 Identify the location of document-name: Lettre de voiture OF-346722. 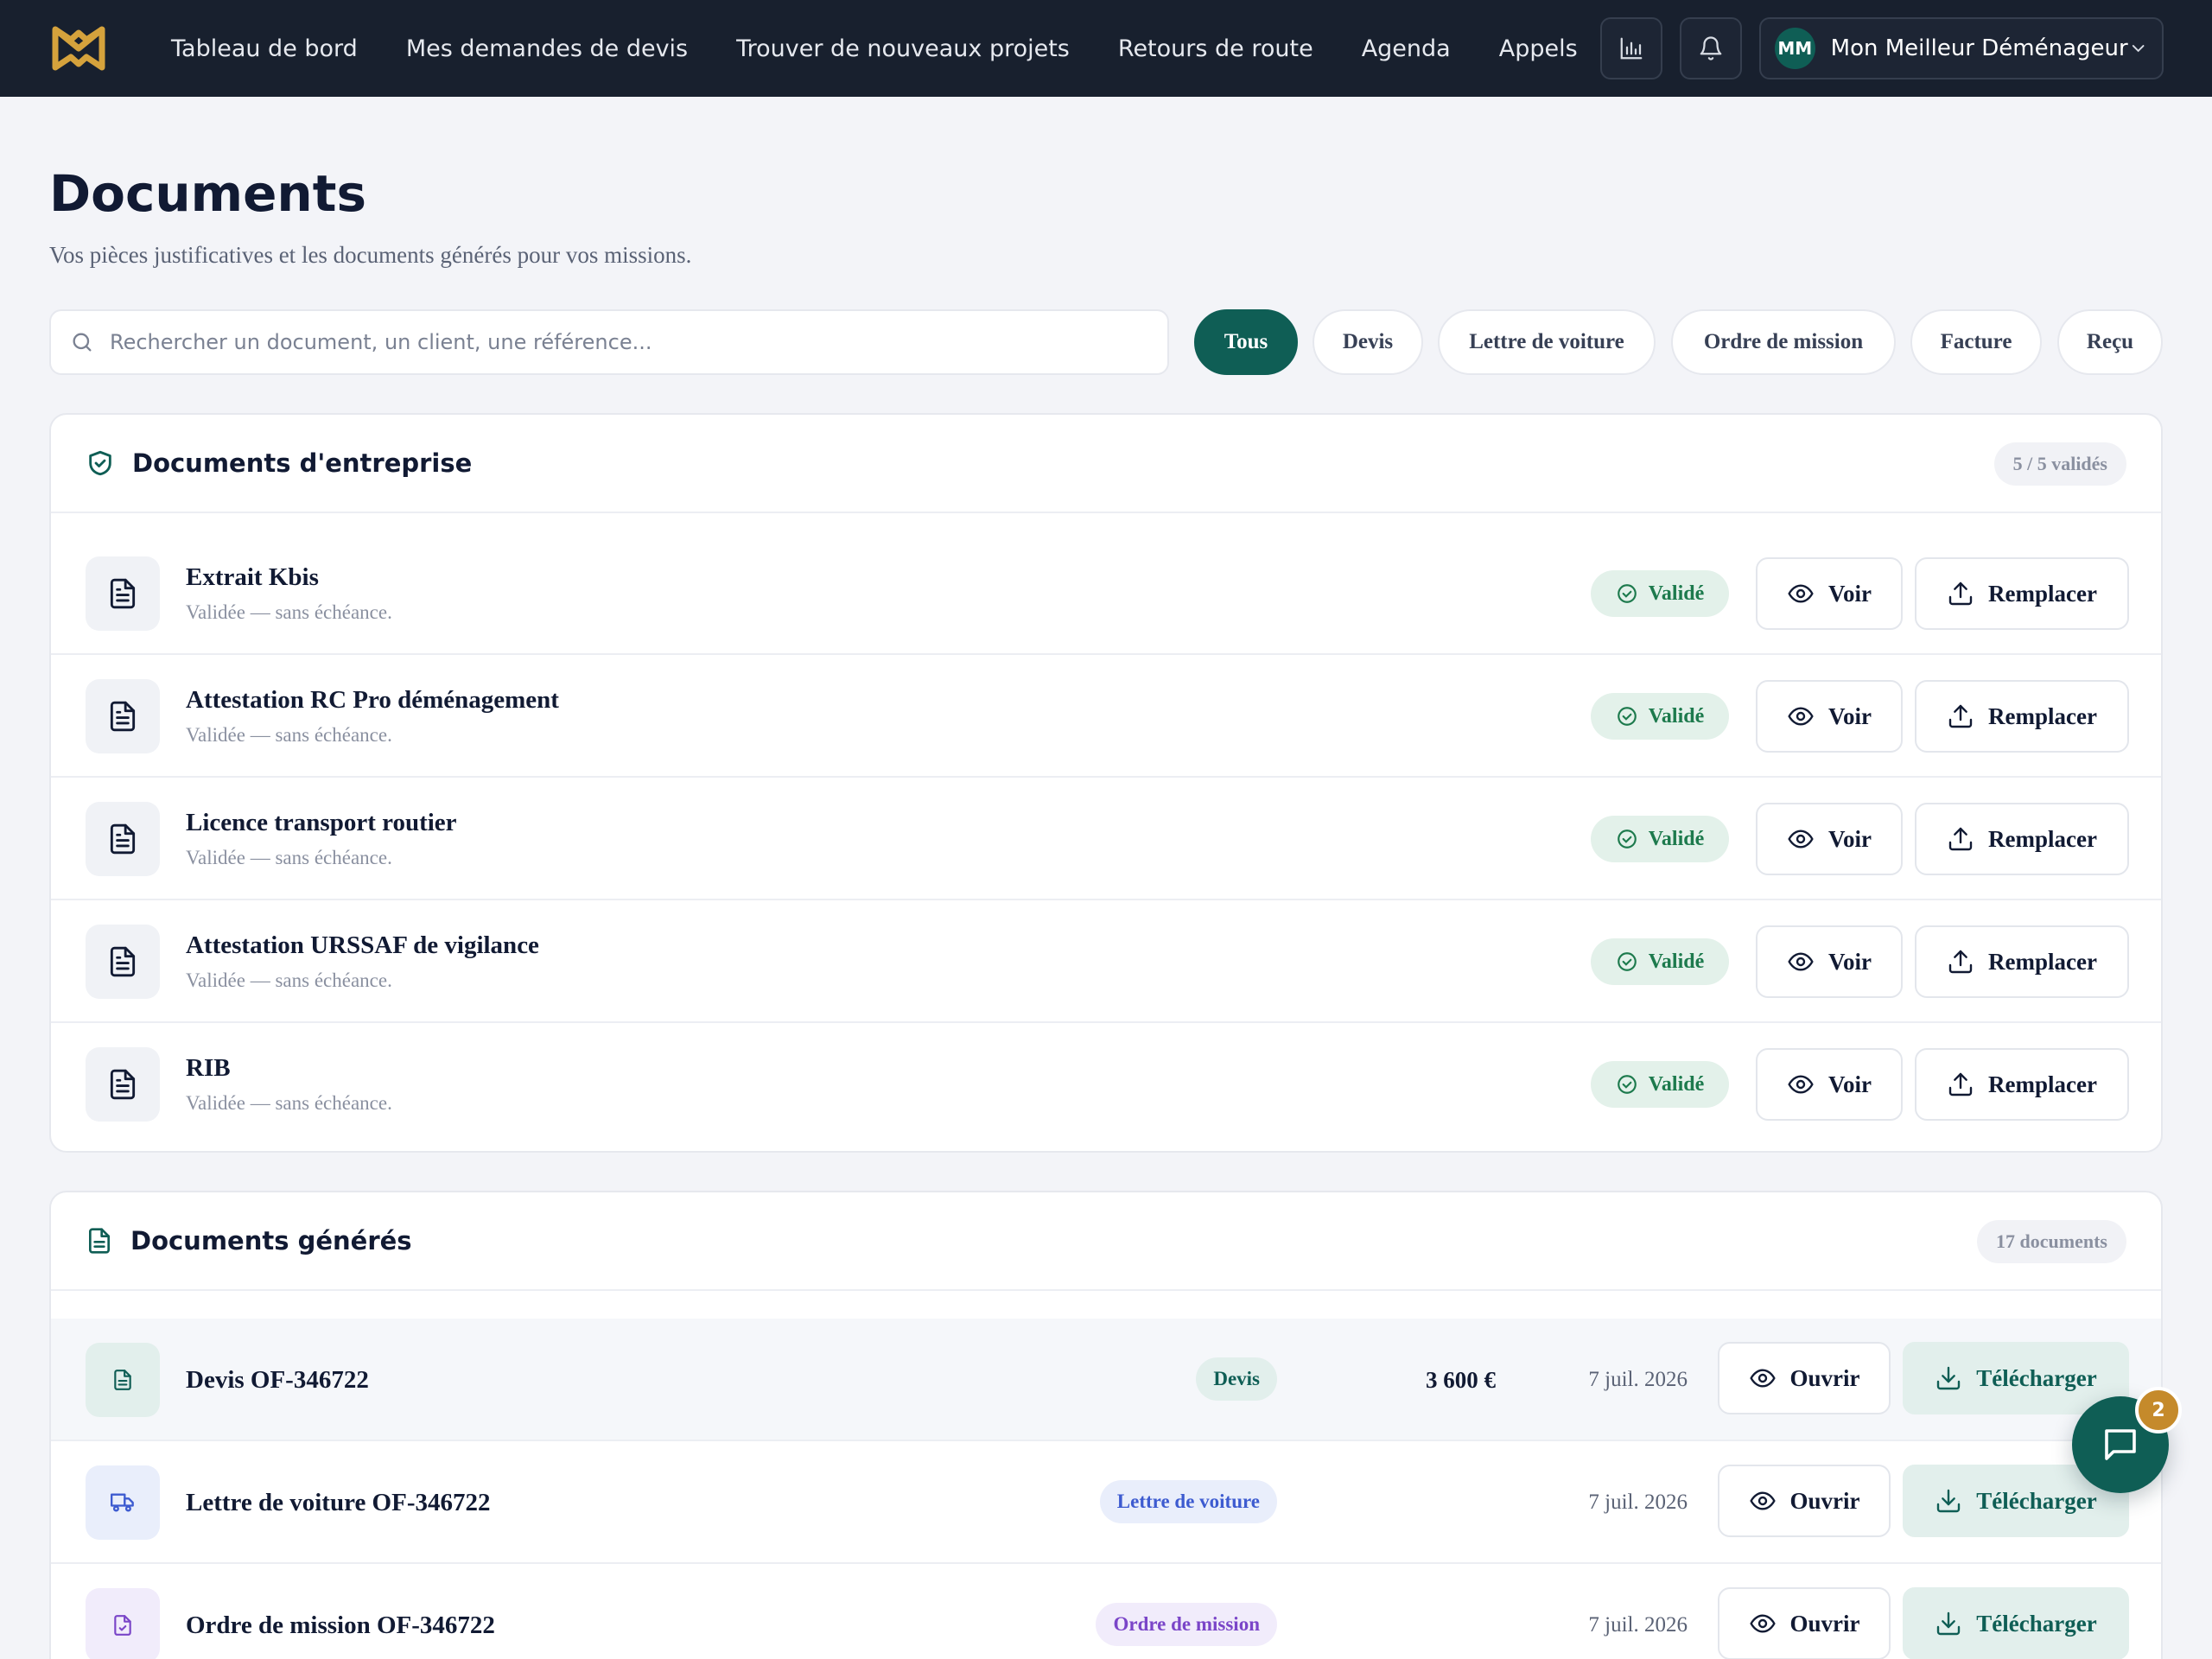
(338, 1502).